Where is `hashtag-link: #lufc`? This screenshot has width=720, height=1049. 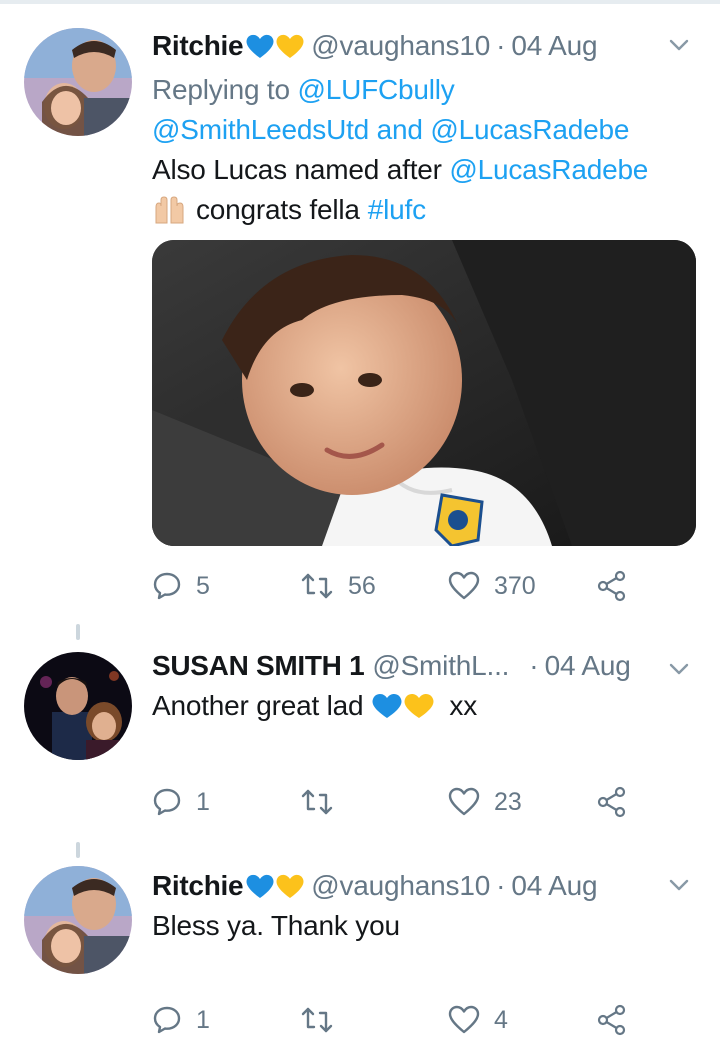
hashtag-link: #lufc is located at coordinates (397, 210).